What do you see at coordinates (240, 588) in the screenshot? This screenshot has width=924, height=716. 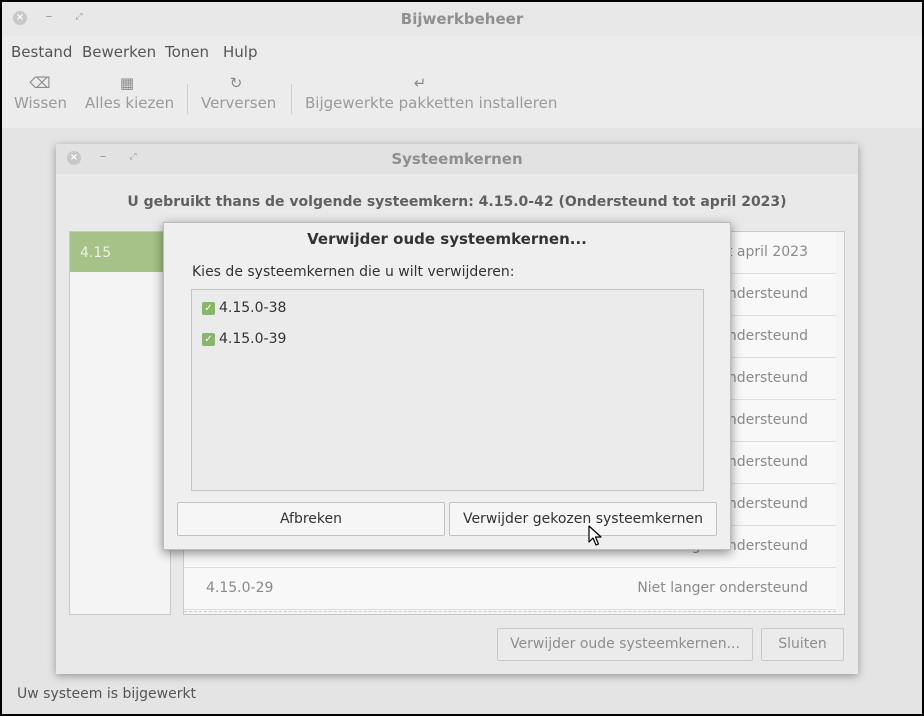 I see `kernel-version: 4.15.0-29` at bounding box center [240, 588].